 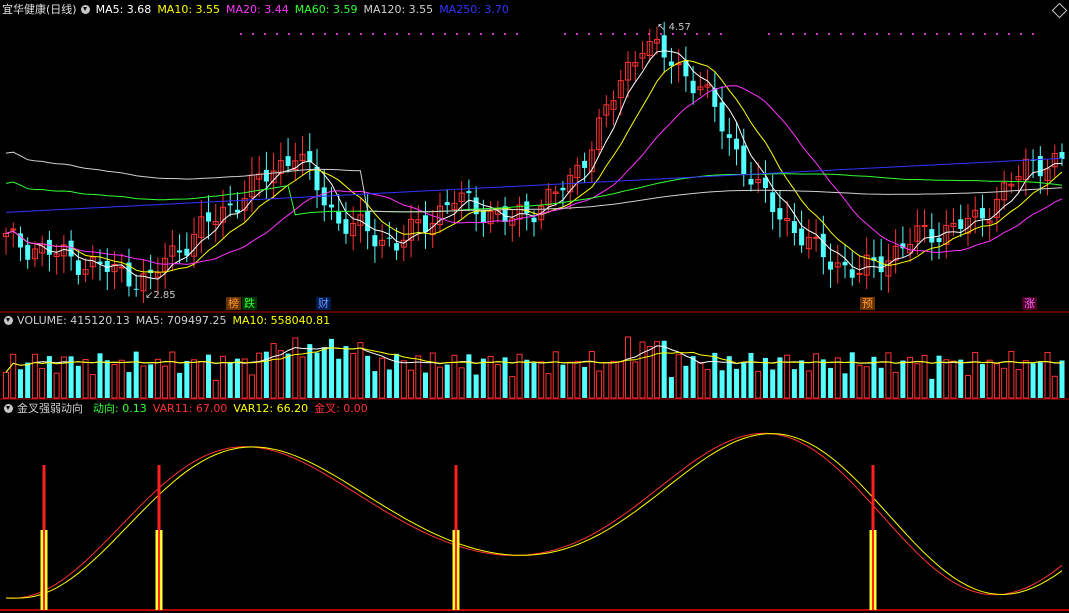 I want to click on event-tag-1: 跌, so click(x=249, y=303).